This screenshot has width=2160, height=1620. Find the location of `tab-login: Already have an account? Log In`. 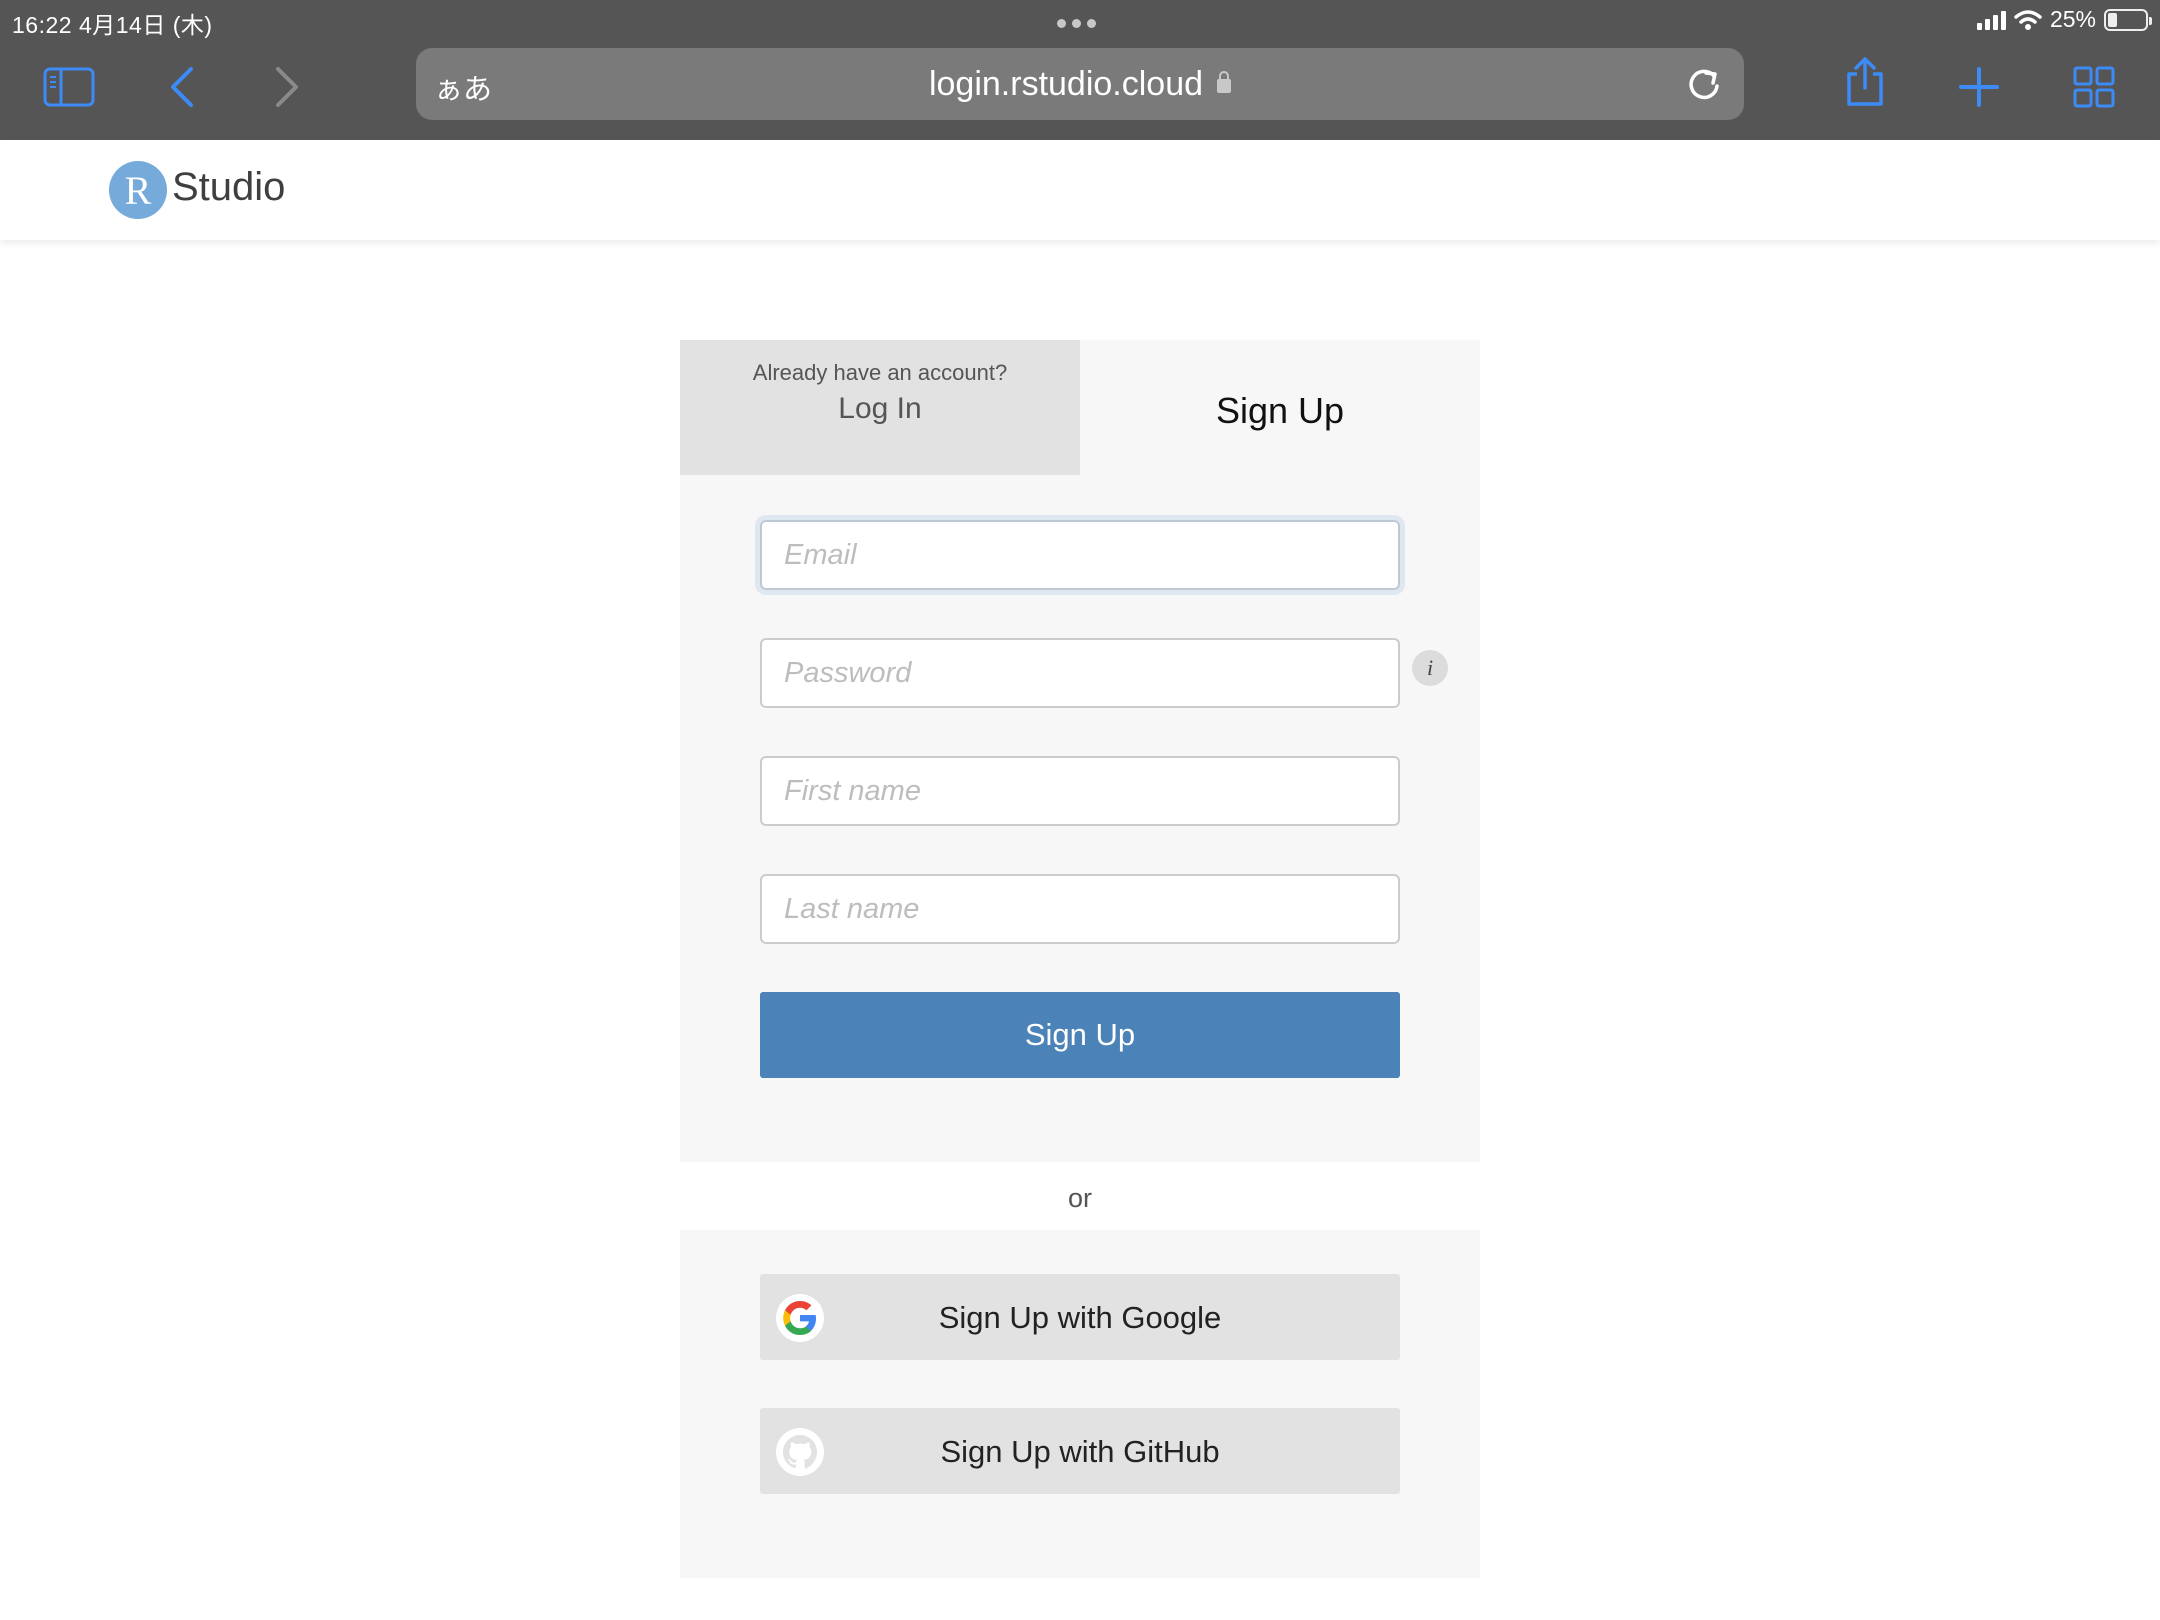

tab-login: Already have an account? Log In is located at coordinates (880, 407).